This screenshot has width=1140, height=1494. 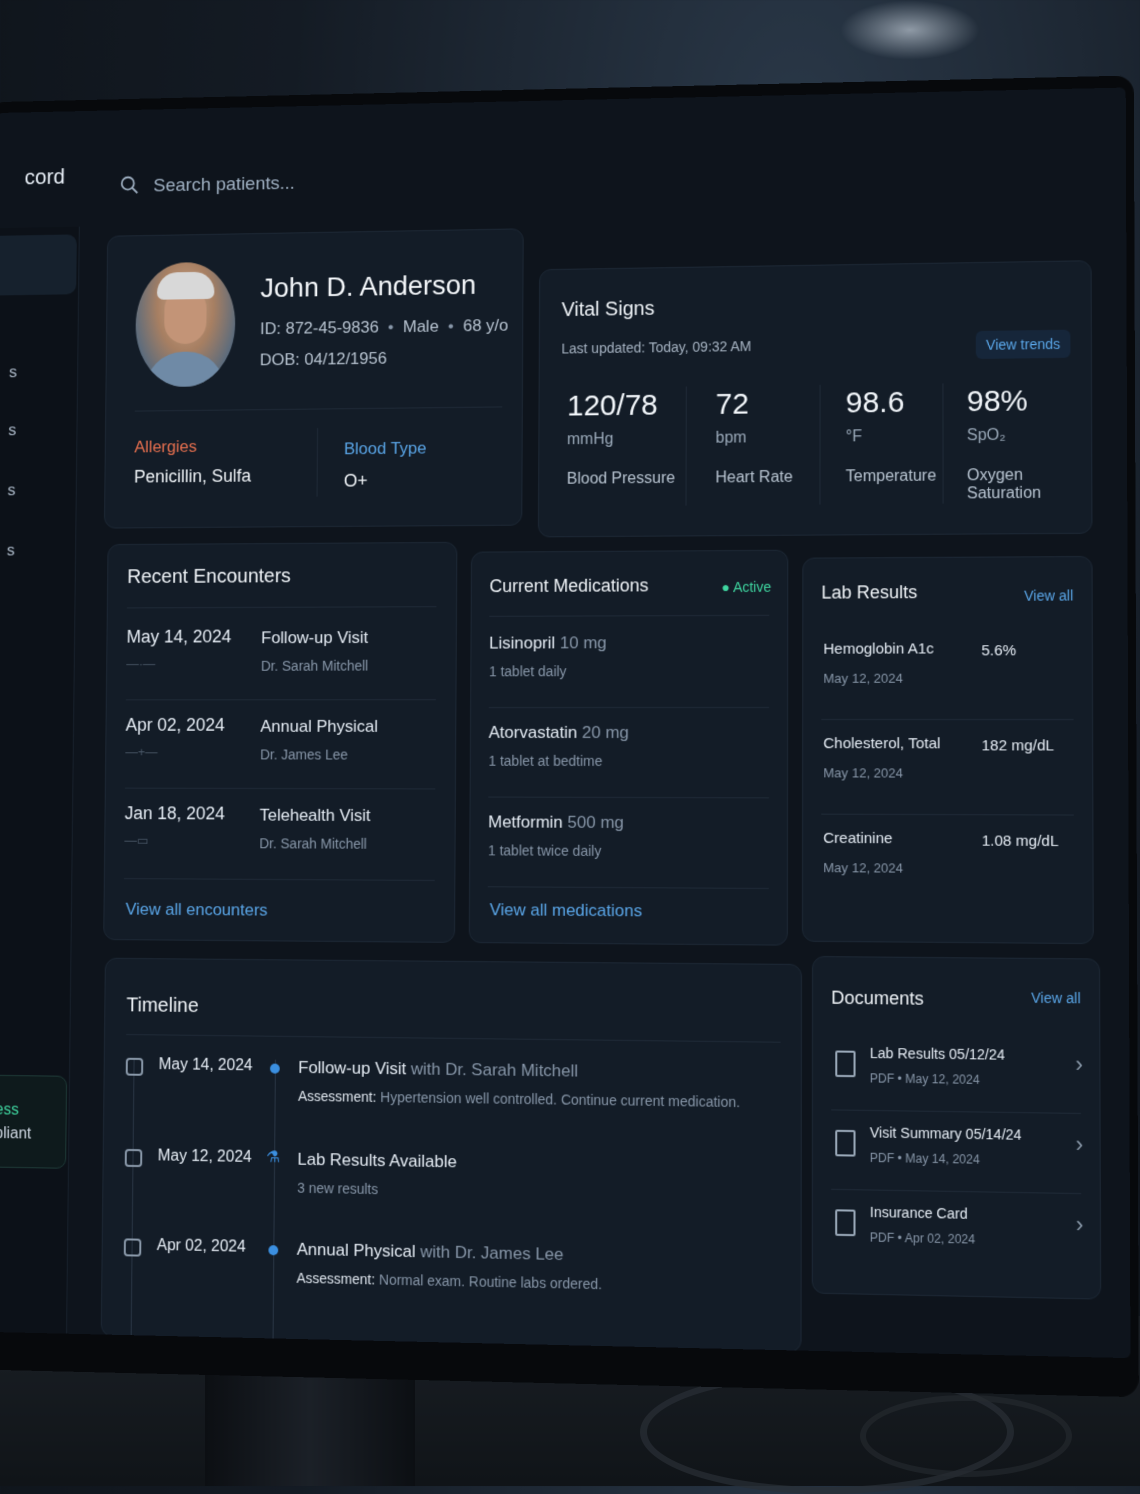 What do you see at coordinates (948, 863) in the screenshot?
I see `lab-row: Creatinine May 12, 2024 1.08 mg/dL` at bounding box center [948, 863].